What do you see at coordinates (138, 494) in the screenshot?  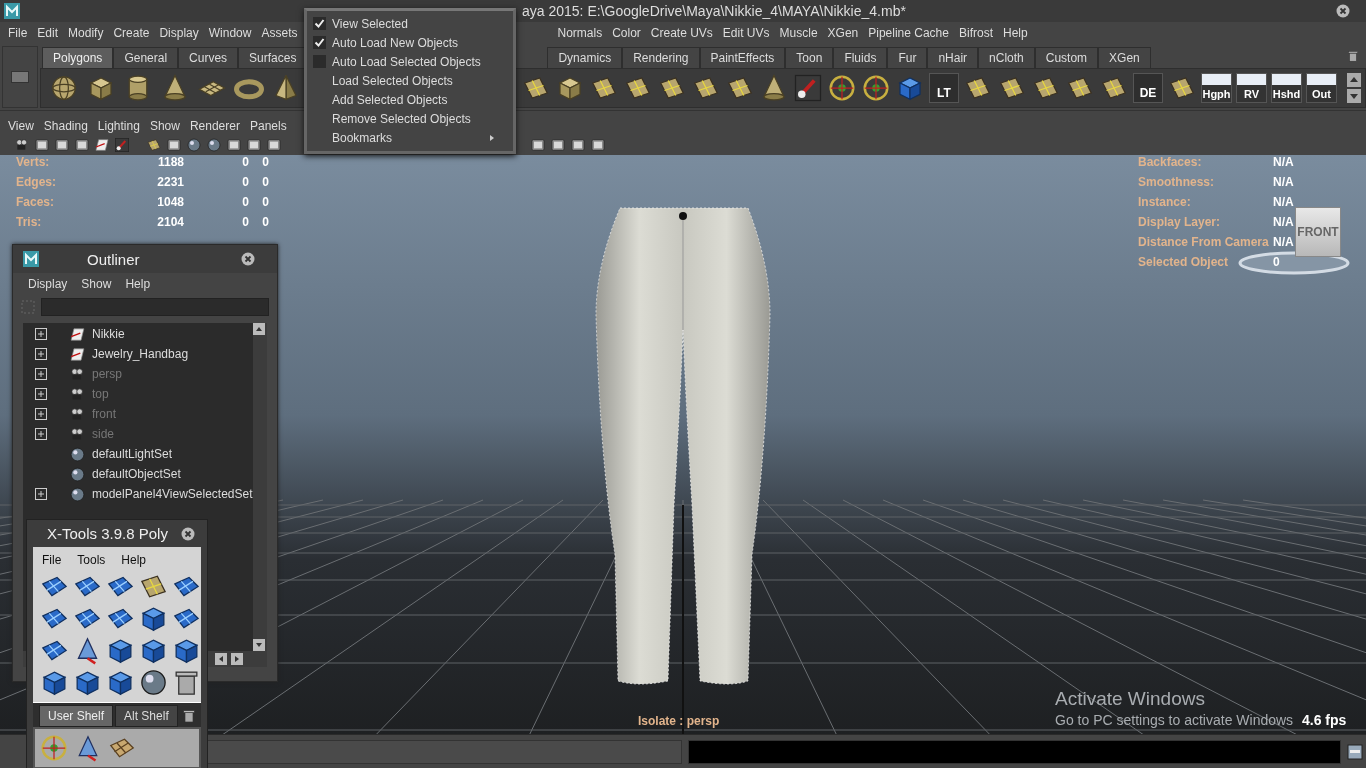 I see `outliner-item: modelPanel4ViewSelectedSet` at bounding box center [138, 494].